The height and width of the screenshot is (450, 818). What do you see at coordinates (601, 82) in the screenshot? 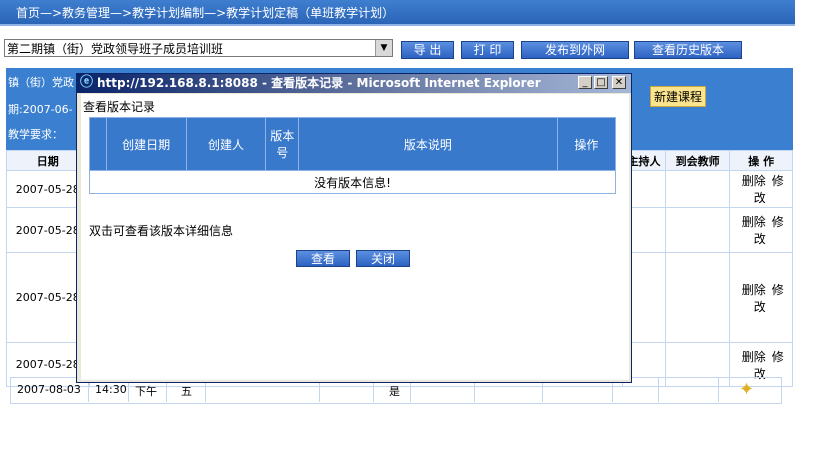
I see `maximize-icon: □` at bounding box center [601, 82].